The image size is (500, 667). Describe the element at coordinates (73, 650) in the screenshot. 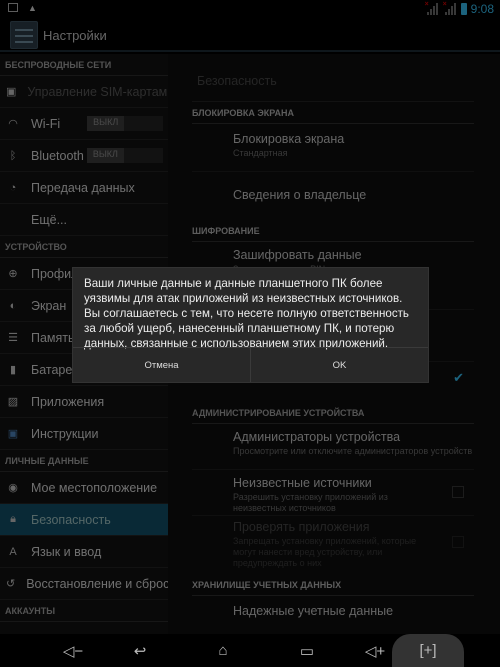

I see `volume-down-icon: ◁−` at that location.